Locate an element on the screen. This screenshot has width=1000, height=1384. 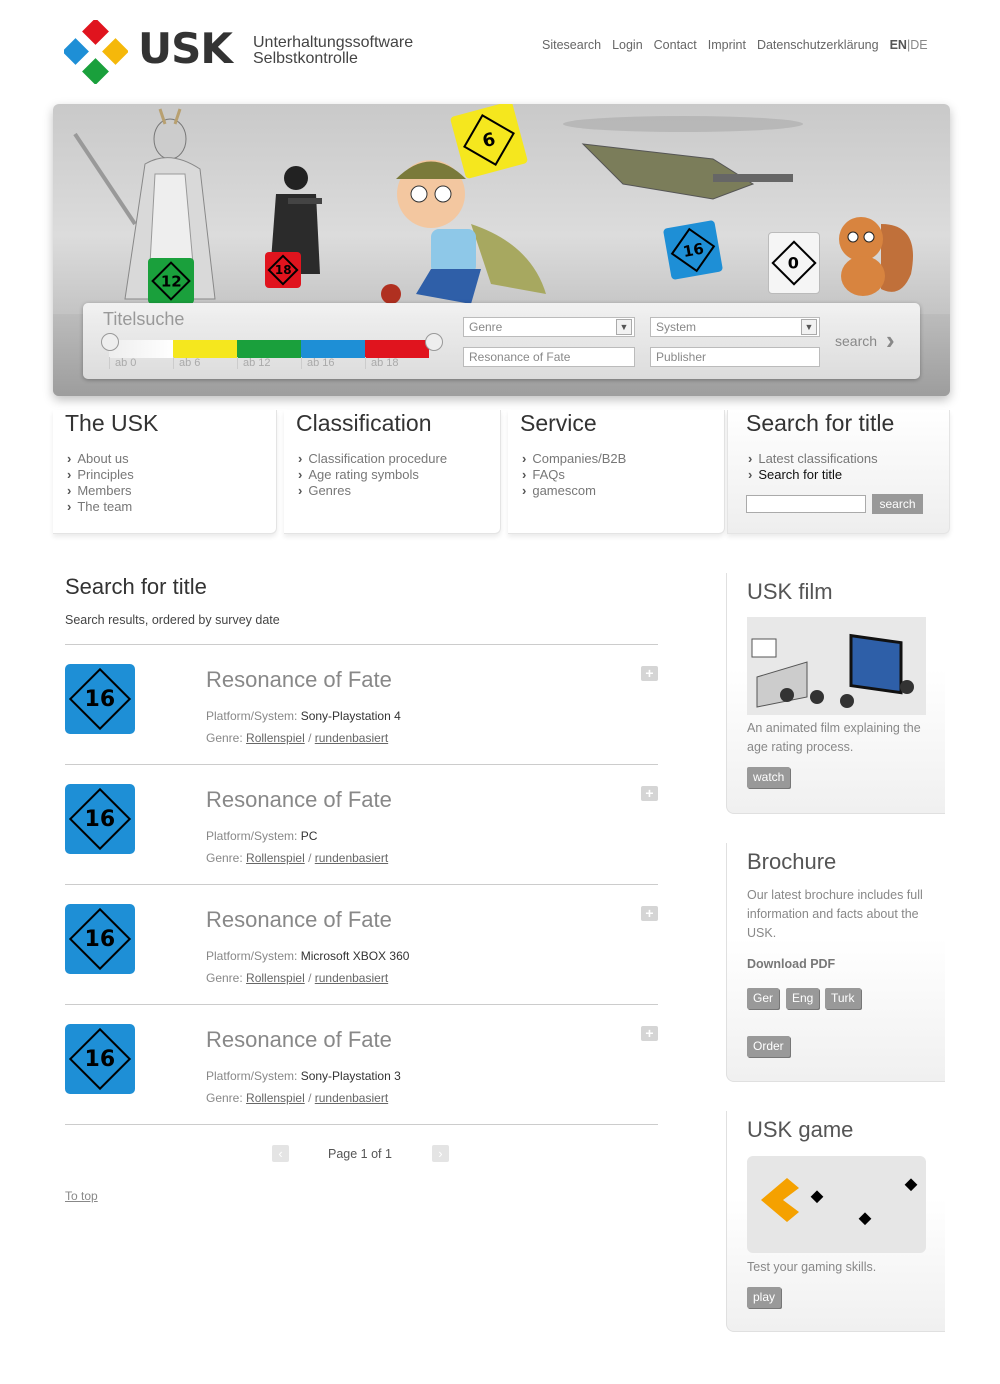
play-button: play is located at coordinates (764, 1297).